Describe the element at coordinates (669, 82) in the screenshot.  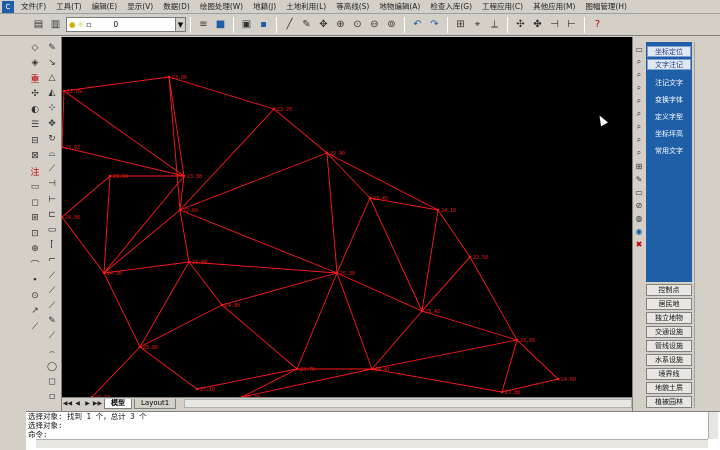
I see `annotation-button: 注记文字` at that location.